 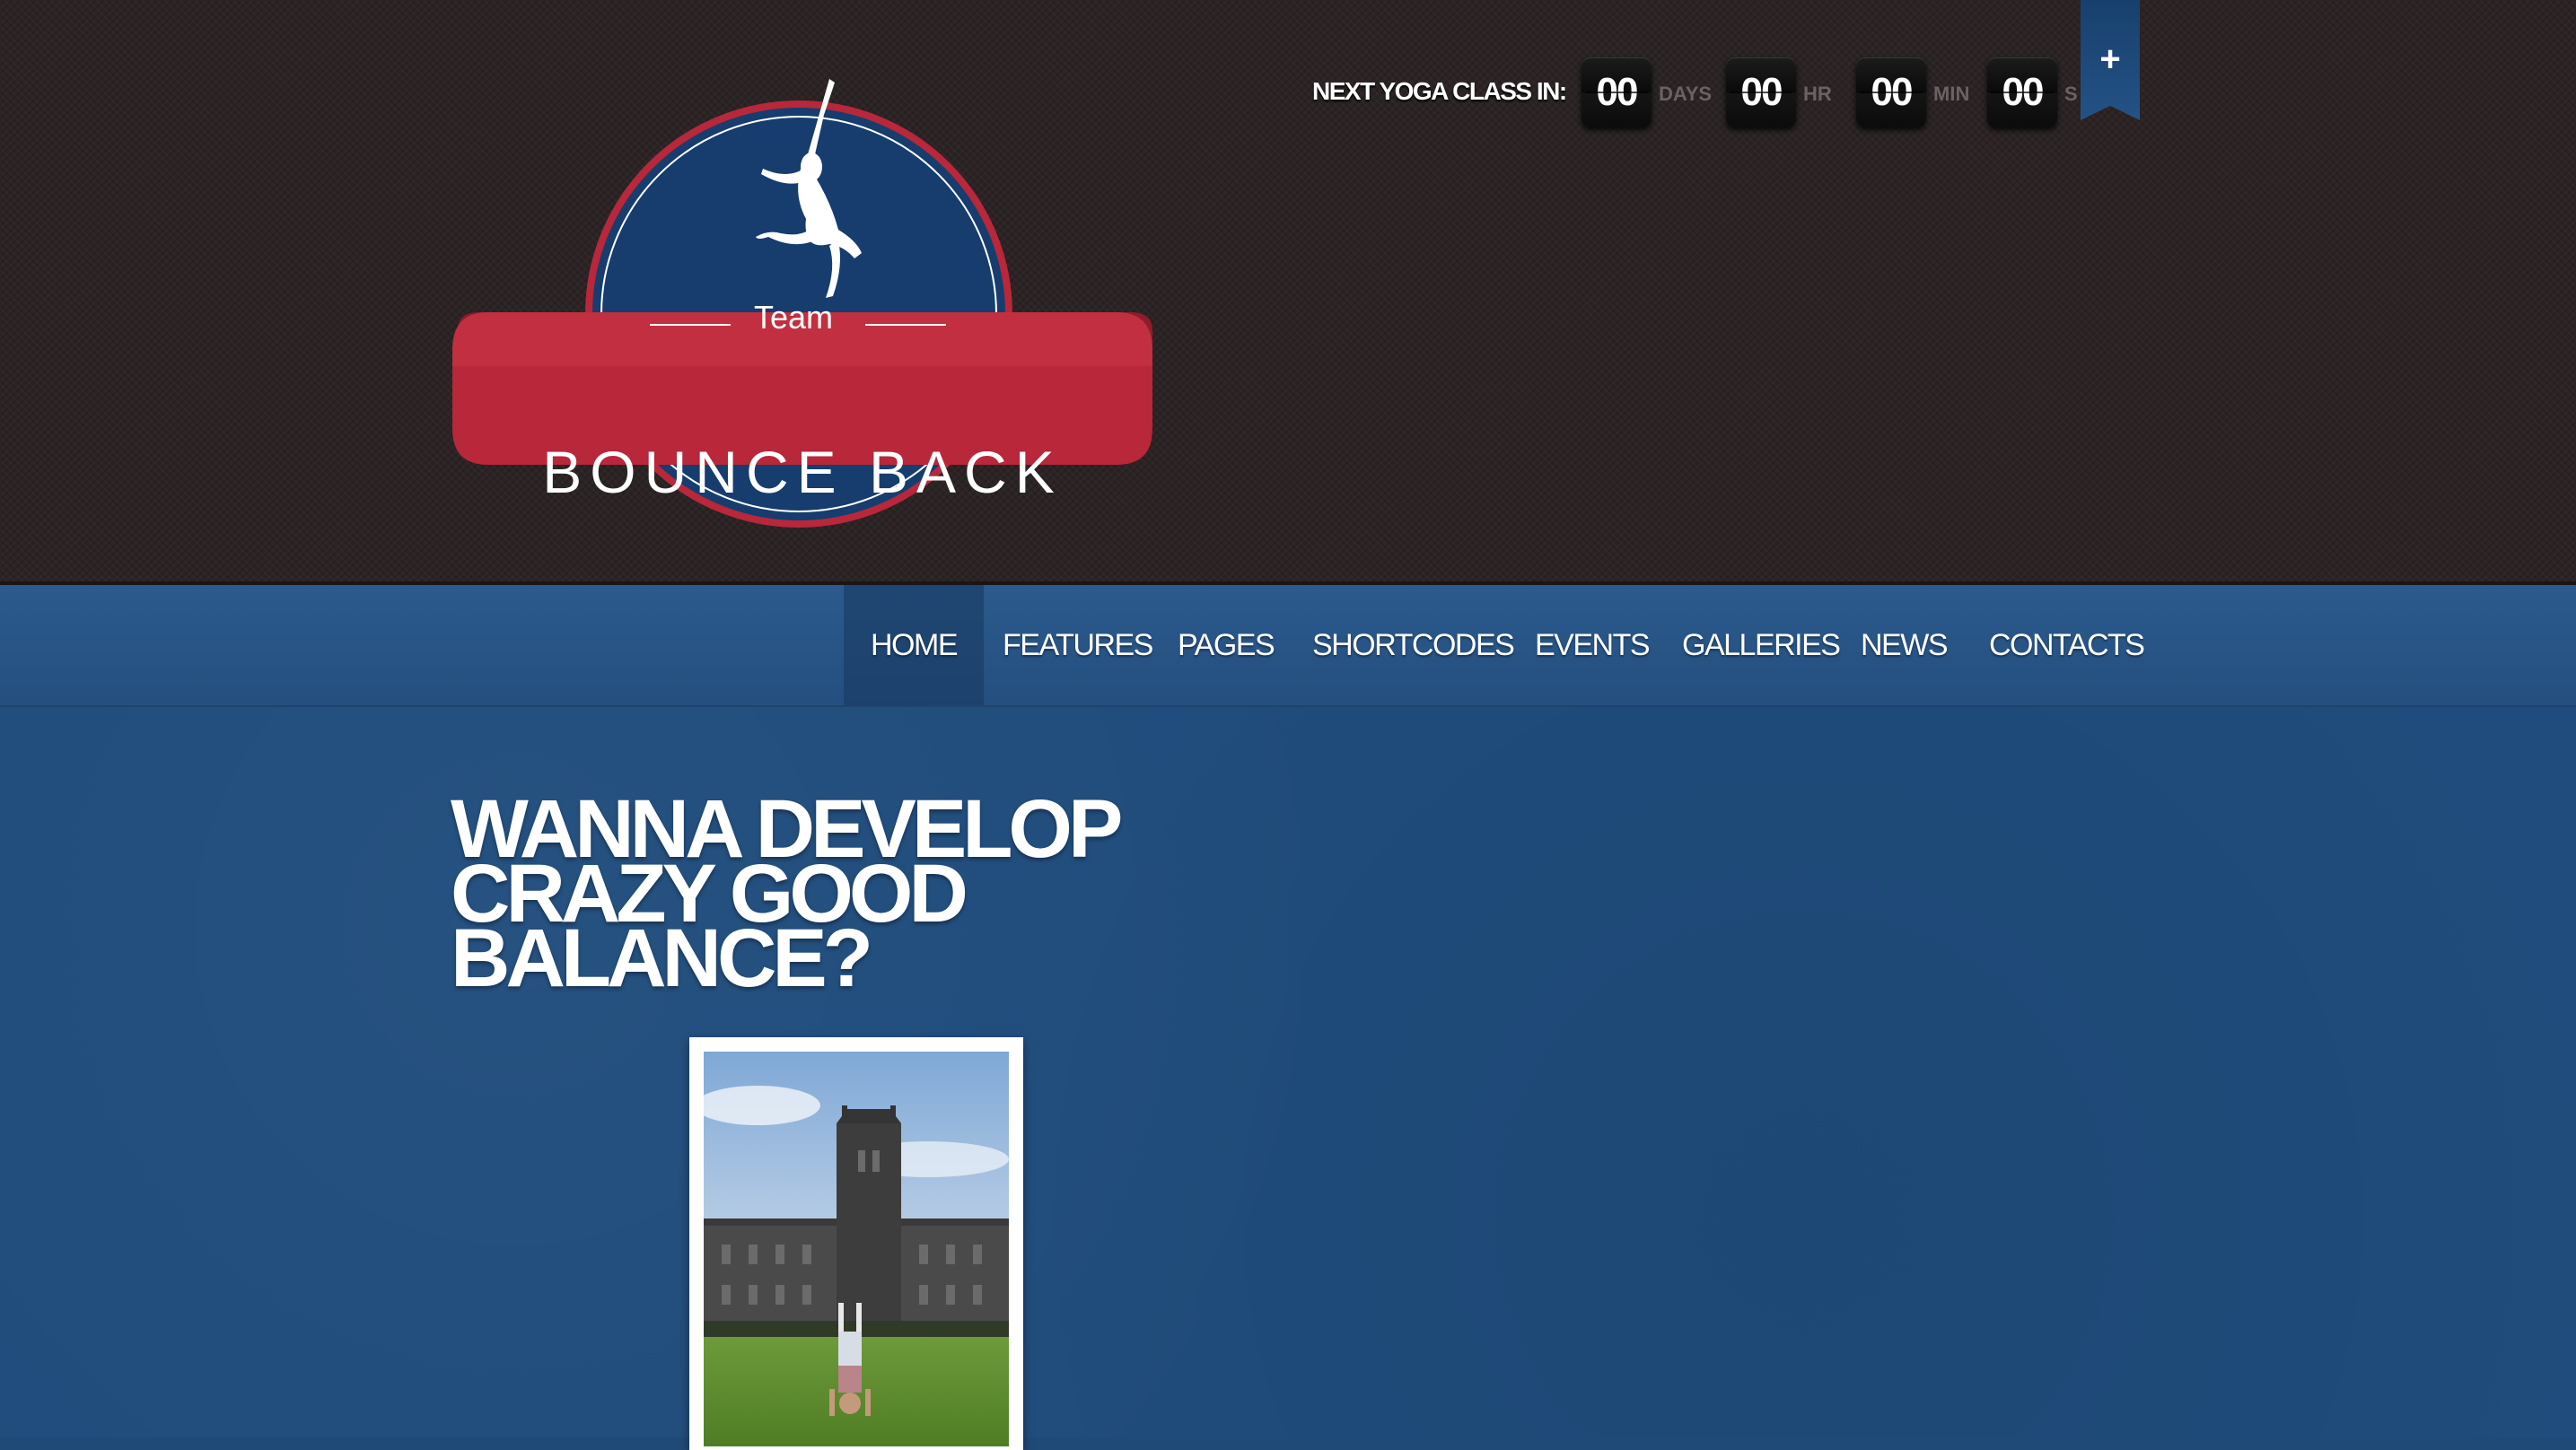 What do you see at coordinates (2067, 645) in the screenshot?
I see `nav-item-contacts: CONTACTS` at bounding box center [2067, 645].